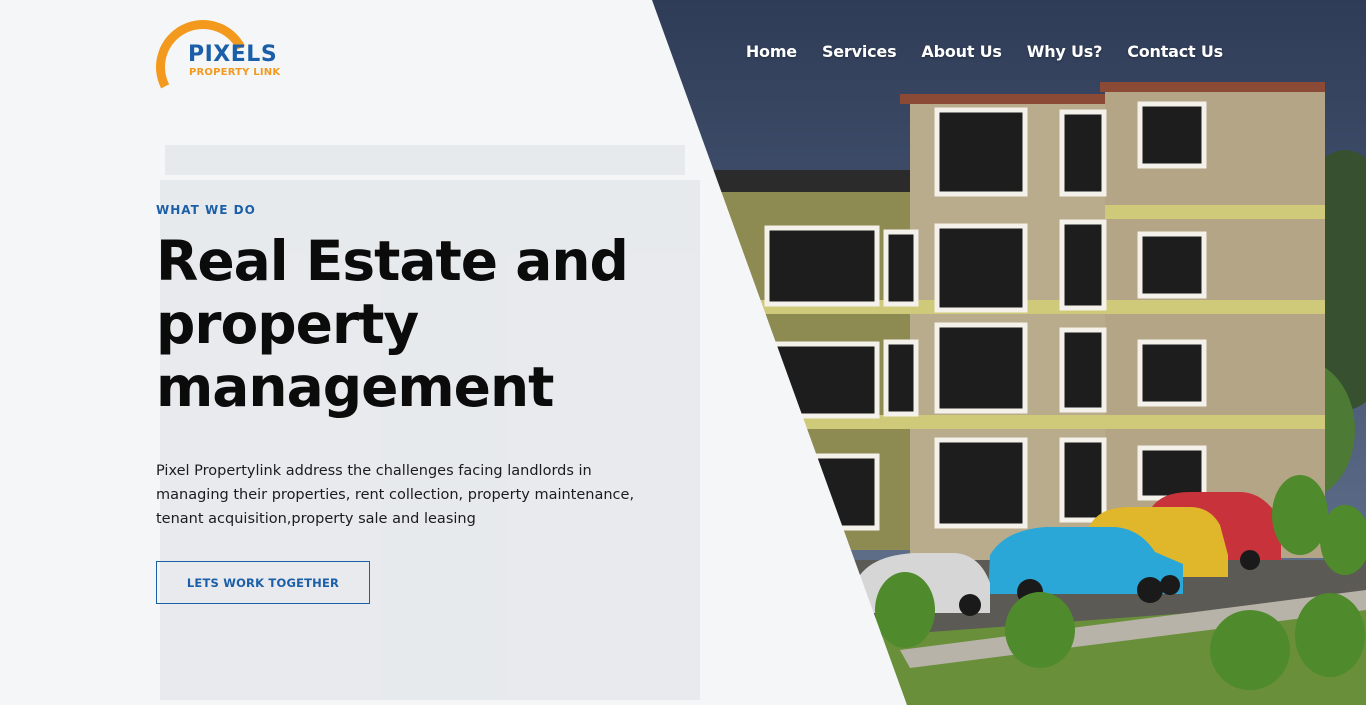 This screenshot has width=1366, height=705. Describe the element at coordinates (263, 582) in the screenshot. I see `lets-work-together-button: LETS WORK TOGETHER` at that location.